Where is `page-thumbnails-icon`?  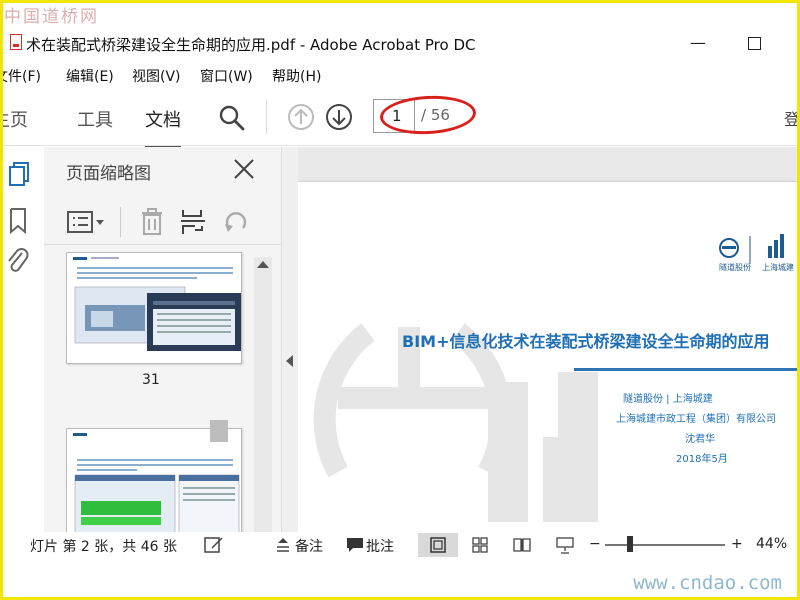 page-thumbnails-icon is located at coordinates (20, 173).